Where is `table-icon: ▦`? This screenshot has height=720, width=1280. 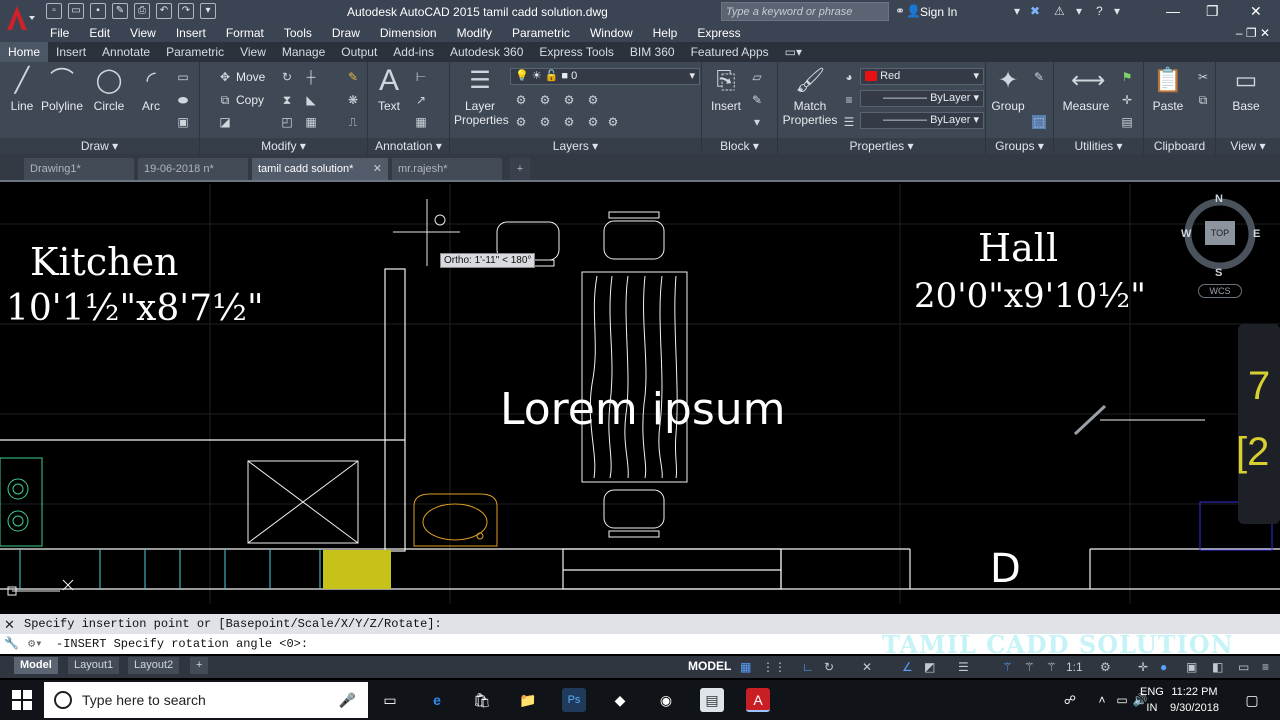 table-icon: ▦ is located at coordinates (421, 122).